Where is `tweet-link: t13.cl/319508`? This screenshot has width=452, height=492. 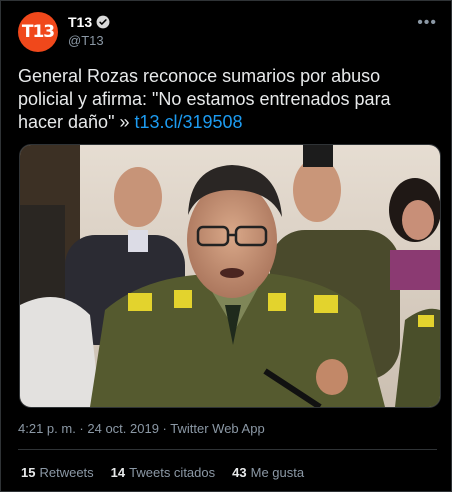
tweet-link: t13.cl/319508 is located at coordinates (188, 122).